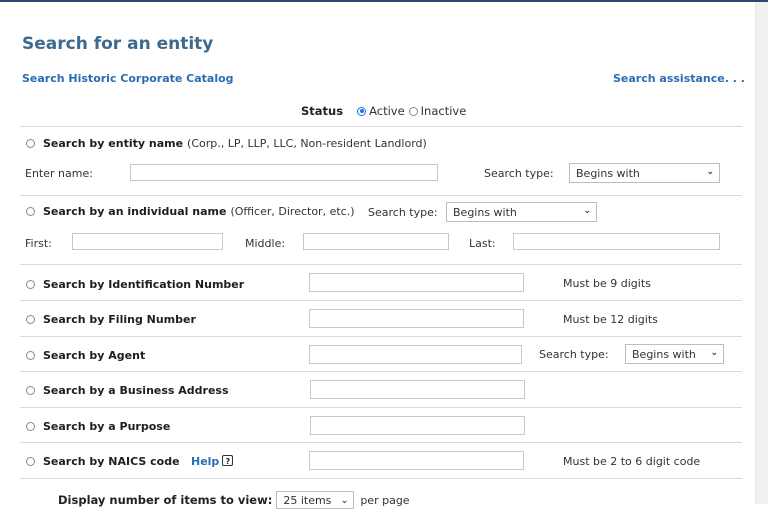  What do you see at coordinates (482, 243) in the screenshot?
I see `last-name-label: Last:` at bounding box center [482, 243].